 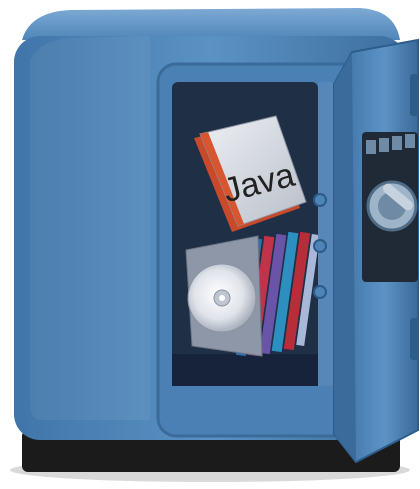 What do you see at coordinates (392, 206) in the screenshot?
I see `dial-icon` at bounding box center [392, 206].